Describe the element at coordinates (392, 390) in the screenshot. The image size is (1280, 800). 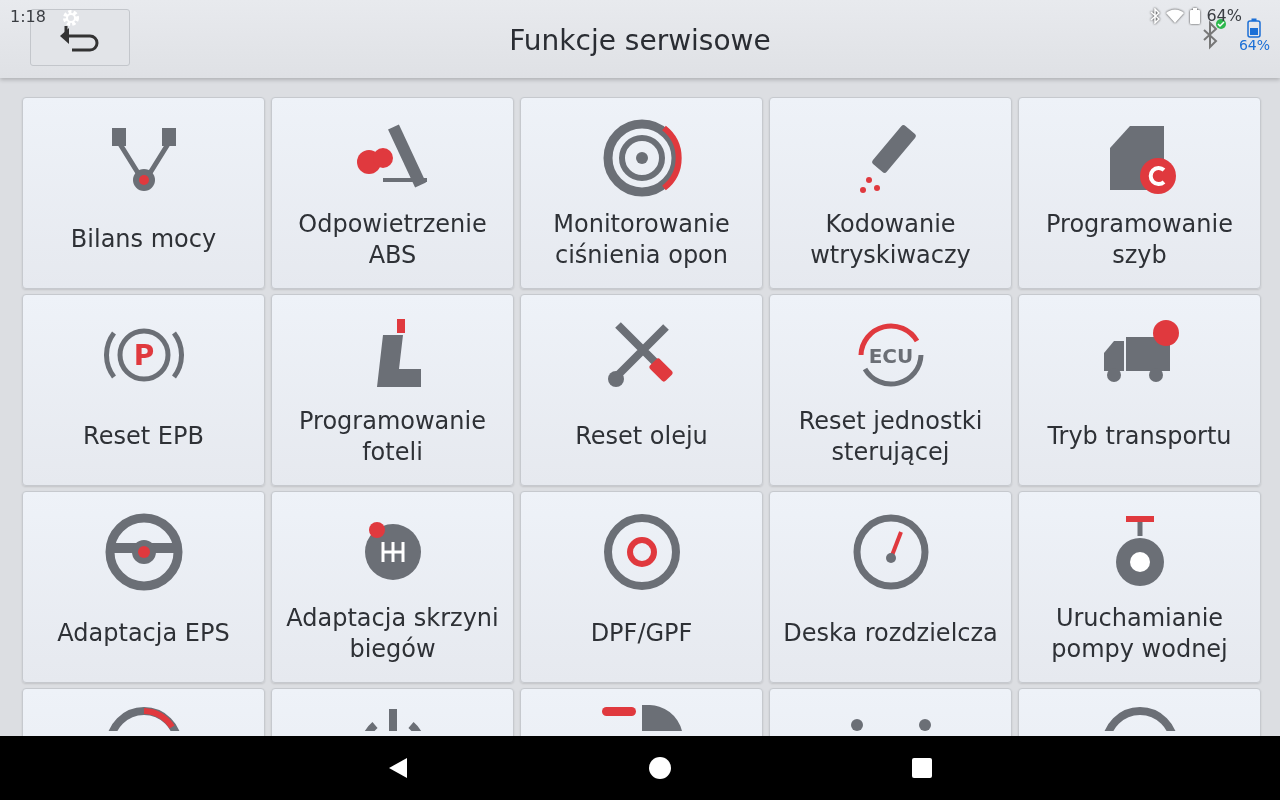
I see `function-tile: Programowanie foteli` at that location.